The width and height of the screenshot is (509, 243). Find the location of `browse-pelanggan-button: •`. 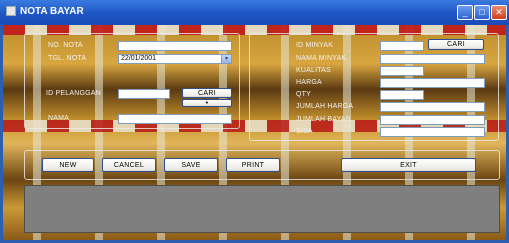

browse-pelanggan-button: • is located at coordinates (207, 103).